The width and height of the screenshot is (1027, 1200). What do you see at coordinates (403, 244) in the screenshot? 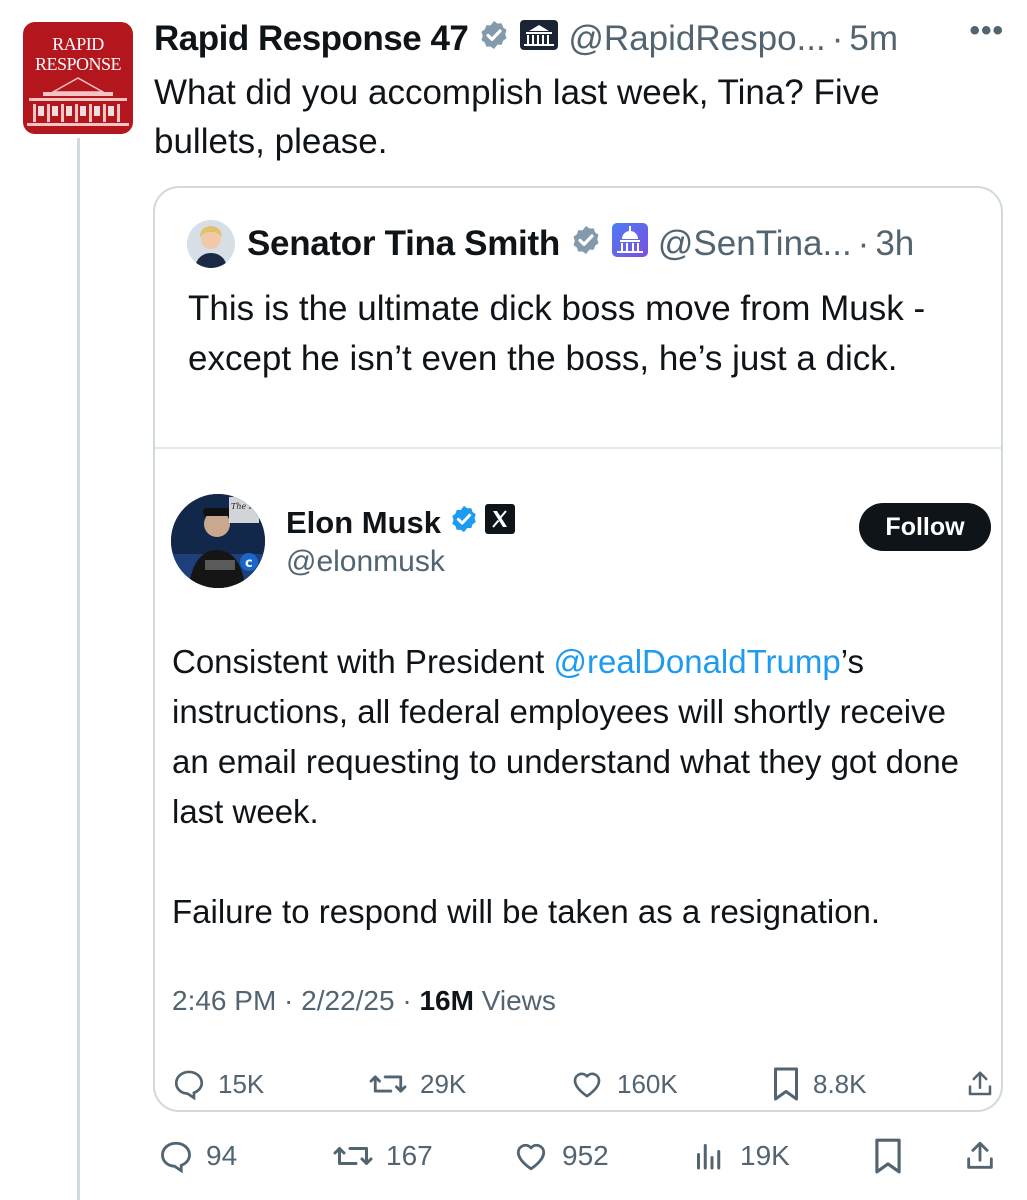
I see `quoted-author-name: Senator Tina Smith` at bounding box center [403, 244].